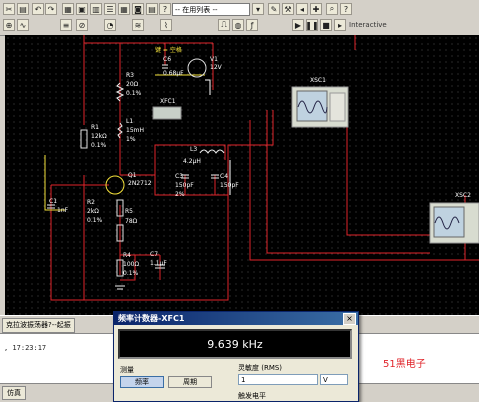  What do you see at coordinates (252, 25) in the screenshot?
I see `function-icon: ƒ` at bounding box center [252, 25].